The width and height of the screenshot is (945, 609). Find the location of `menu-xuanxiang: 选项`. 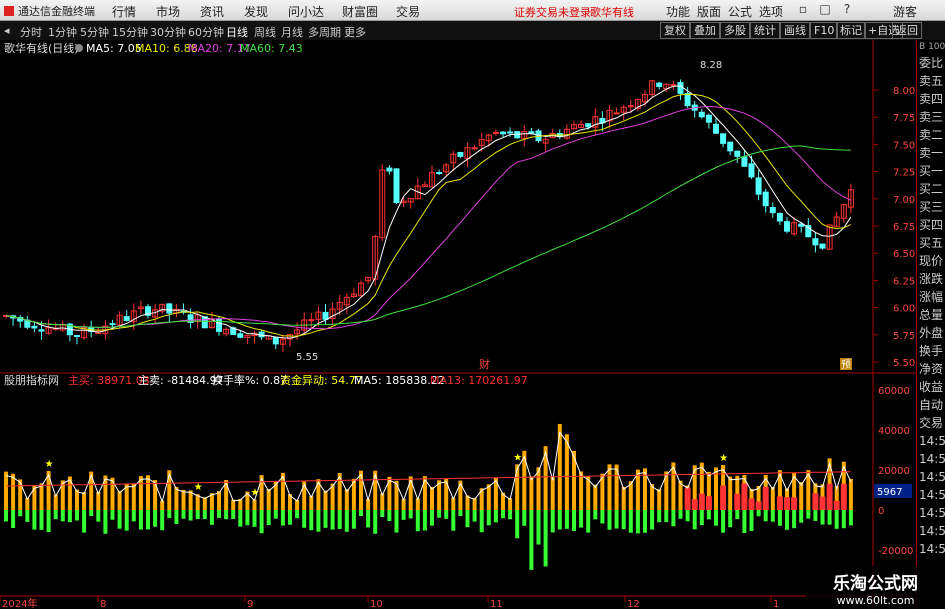

menu-xuanxiang: 选项 is located at coordinates (771, 11).